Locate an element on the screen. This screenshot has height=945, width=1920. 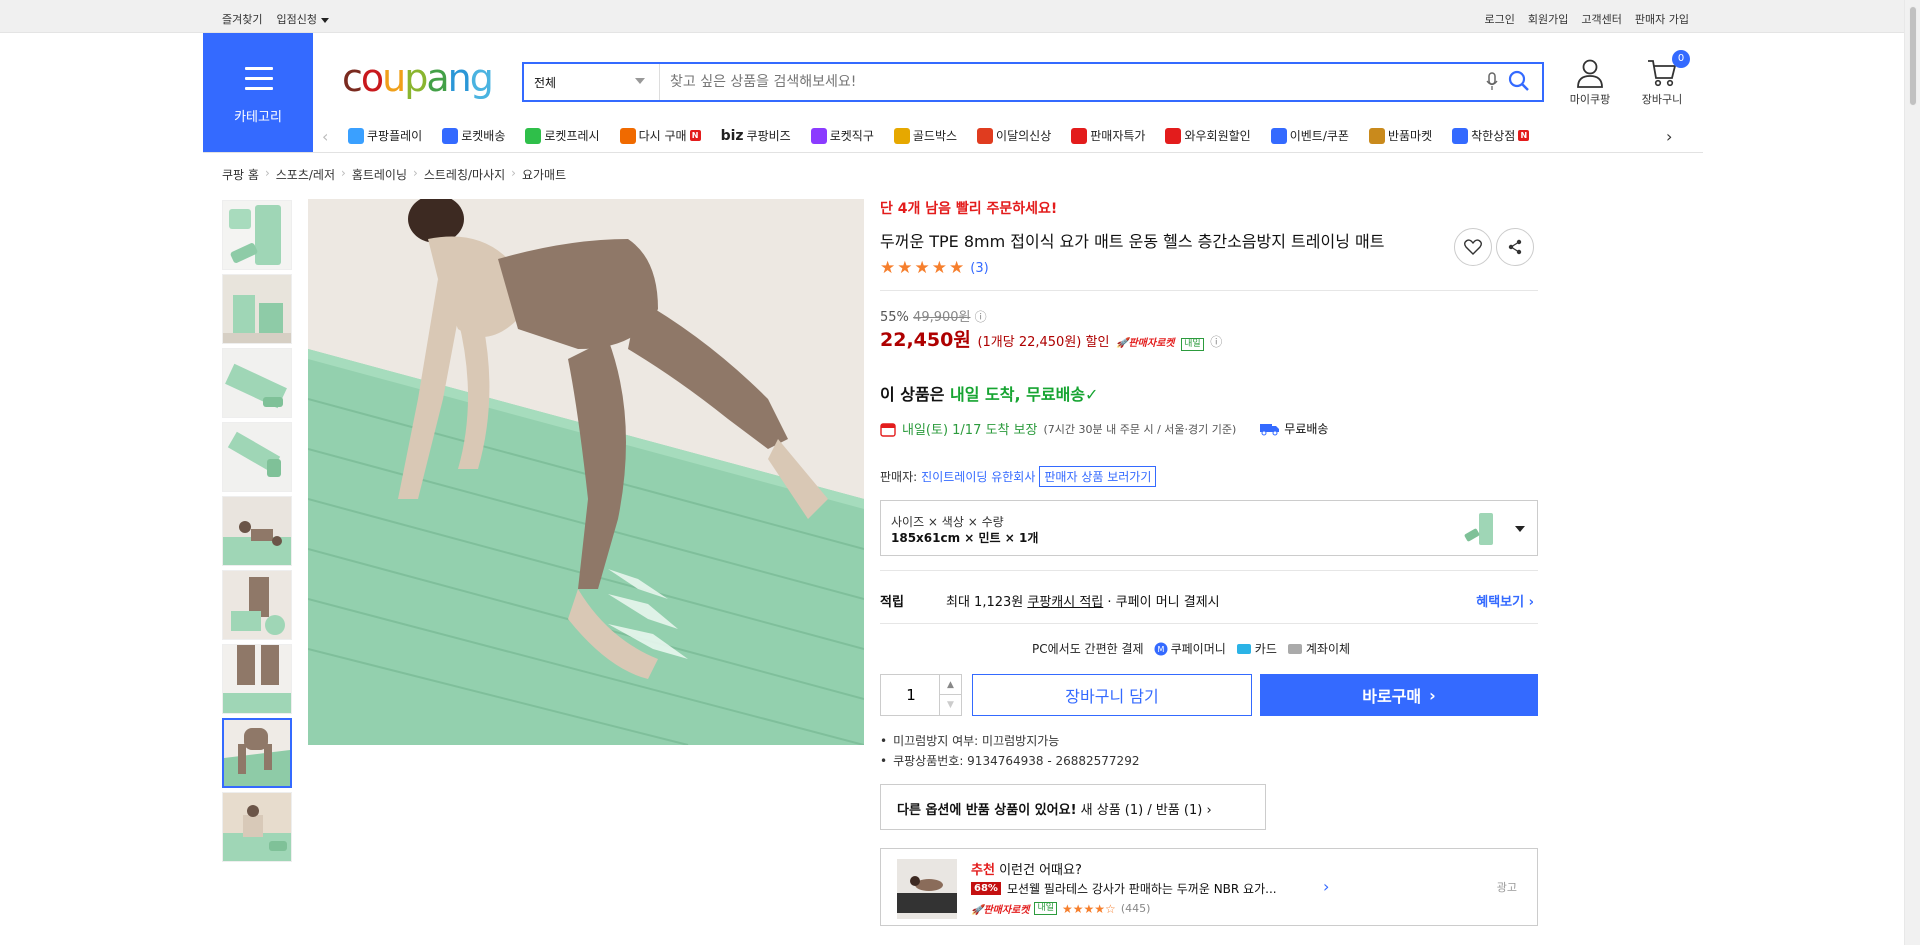
payment-methods: PC에서도 간편한 결제 M 쿠페이머니 카드 계좌이체 is located at coordinates (1191, 648).